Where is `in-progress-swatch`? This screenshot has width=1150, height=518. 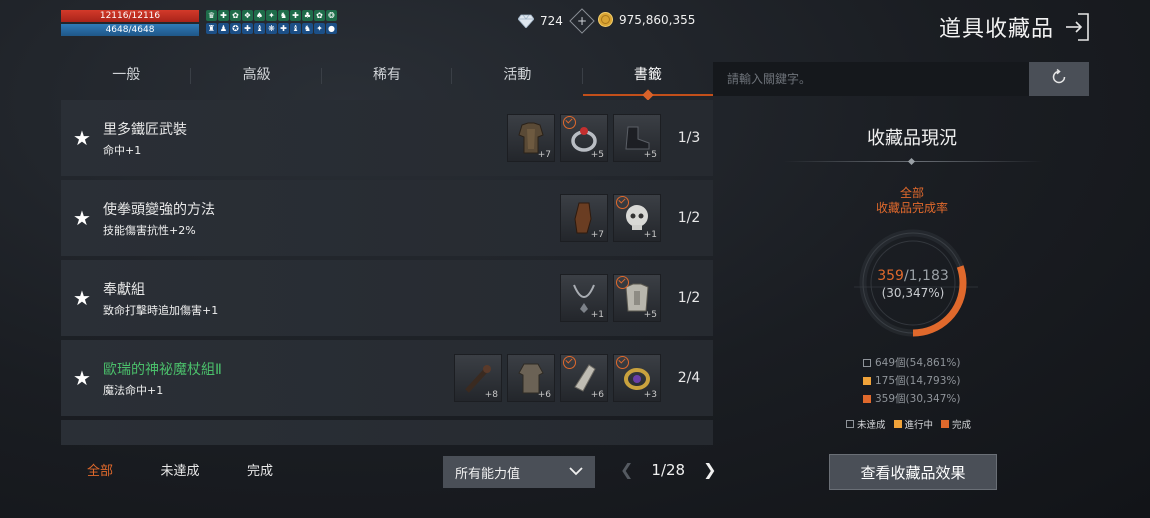
in-progress-swatch is located at coordinates (867, 381).